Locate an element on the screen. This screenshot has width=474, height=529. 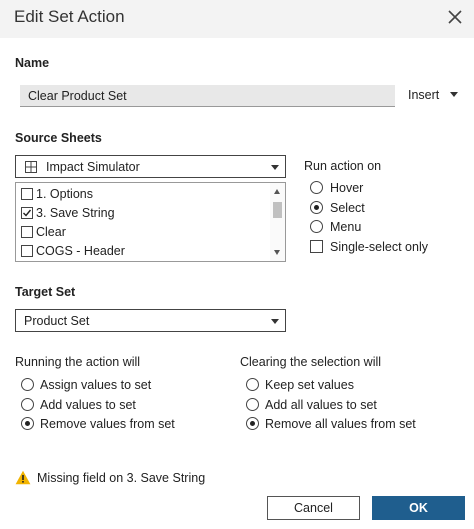
single-select-checkbox is located at coordinates (316, 246).